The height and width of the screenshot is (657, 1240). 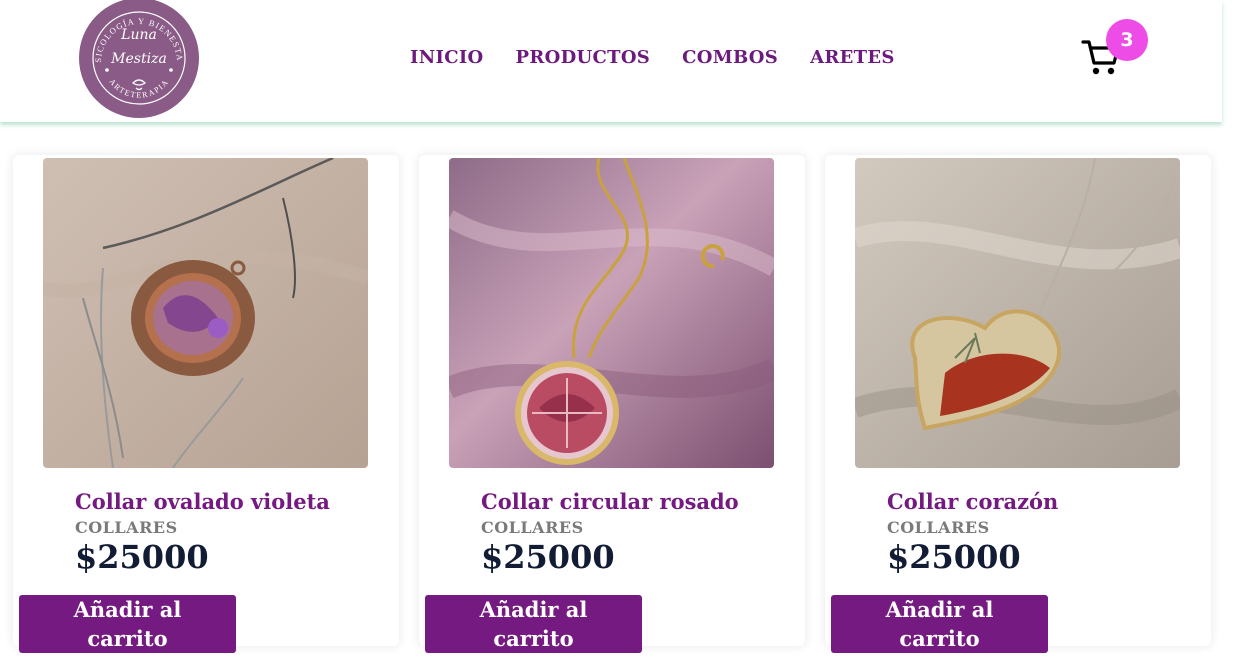 I want to click on nav-productos: PRODUCTOS, so click(x=583, y=57).